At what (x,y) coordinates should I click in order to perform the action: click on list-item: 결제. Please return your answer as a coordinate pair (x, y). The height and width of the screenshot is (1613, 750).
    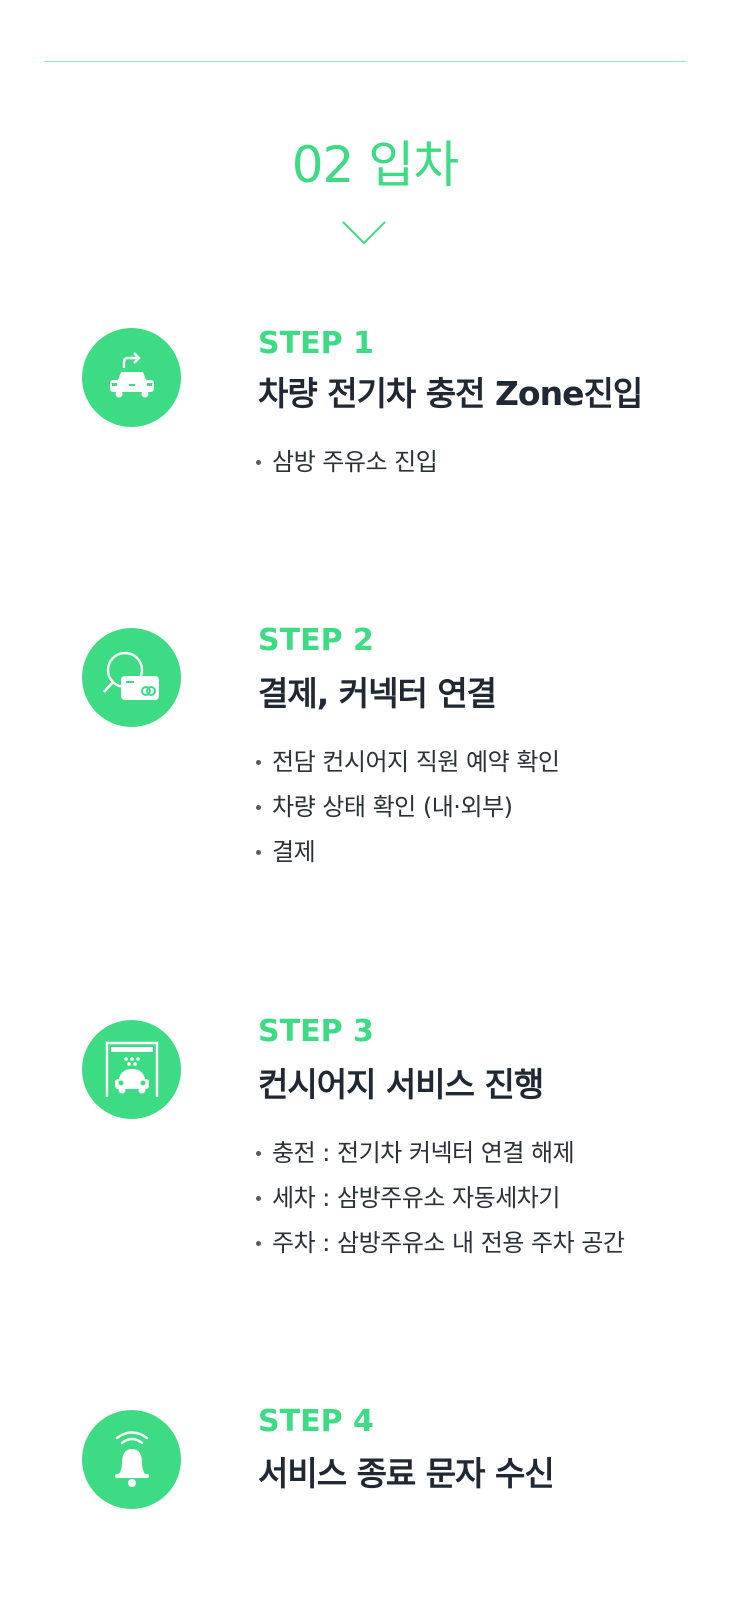
    Looking at the image, I should click on (407, 852).